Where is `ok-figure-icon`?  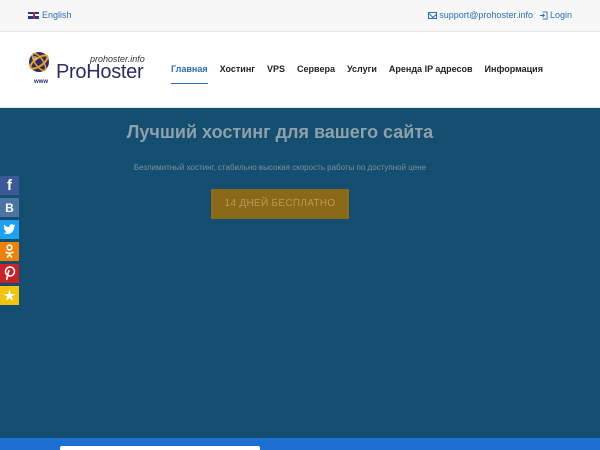
ok-figure-icon is located at coordinates (9, 251).